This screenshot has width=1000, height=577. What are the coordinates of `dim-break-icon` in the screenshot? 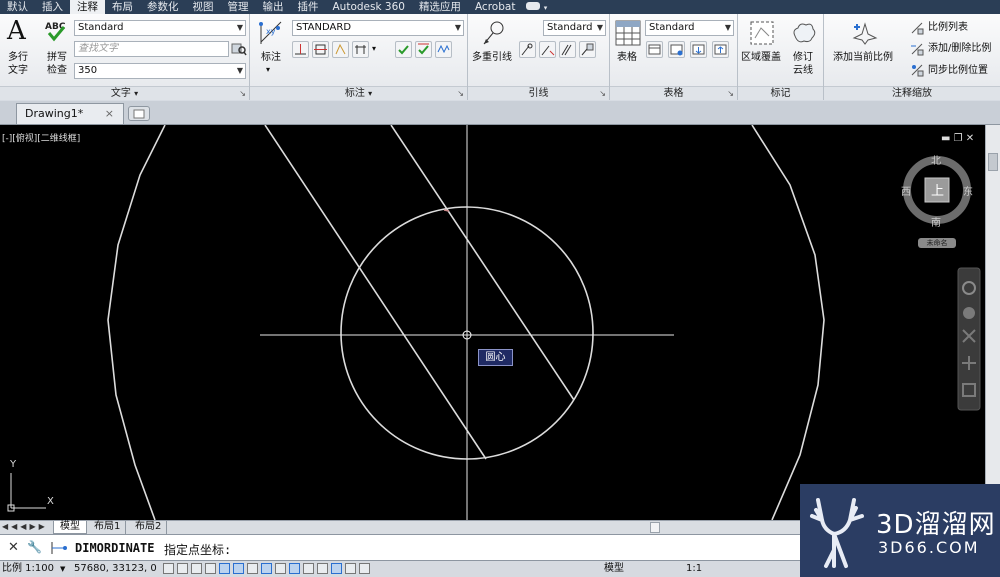 It's located at (300, 49).